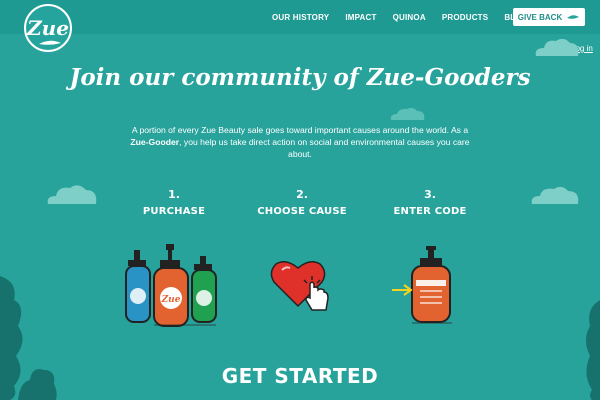 This screenshot has width=600, height=400. Describe the element at coordinates (299, 286) in the screenshot. I see `heart-click-icon` at that location.